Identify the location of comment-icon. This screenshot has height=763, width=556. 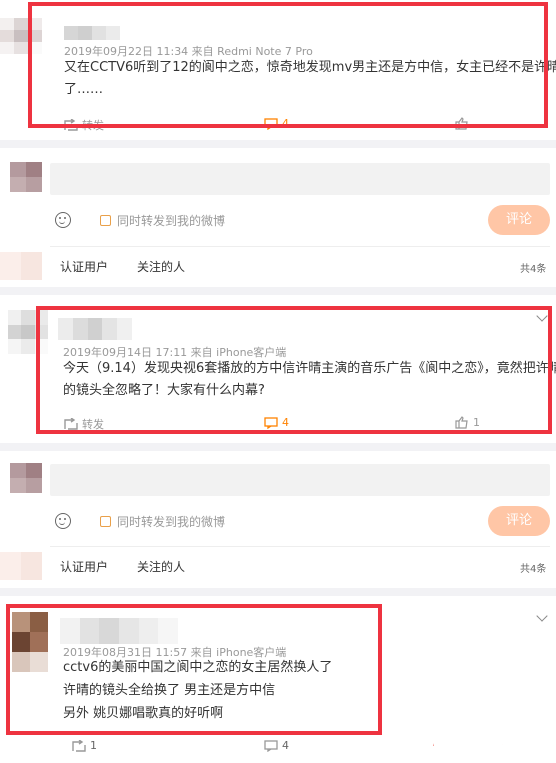
(271, 745).